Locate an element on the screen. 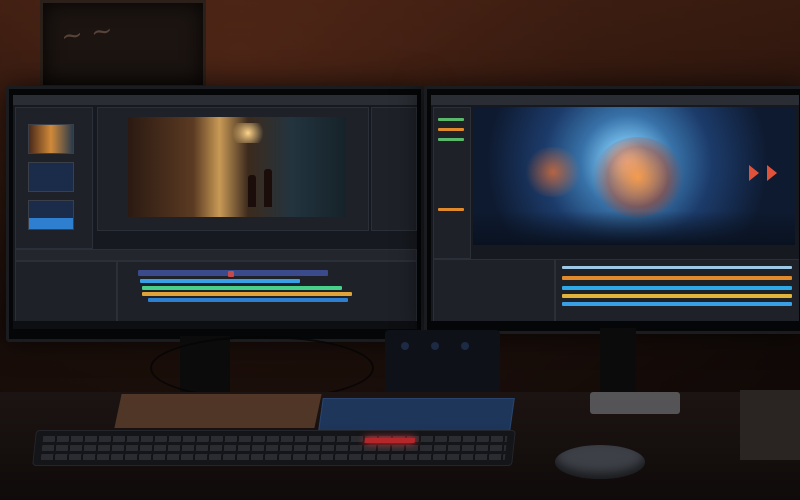 Image resolution: width=800 pixels, height=500 pixels. wooden-pad is located at coordinates (218, 411).